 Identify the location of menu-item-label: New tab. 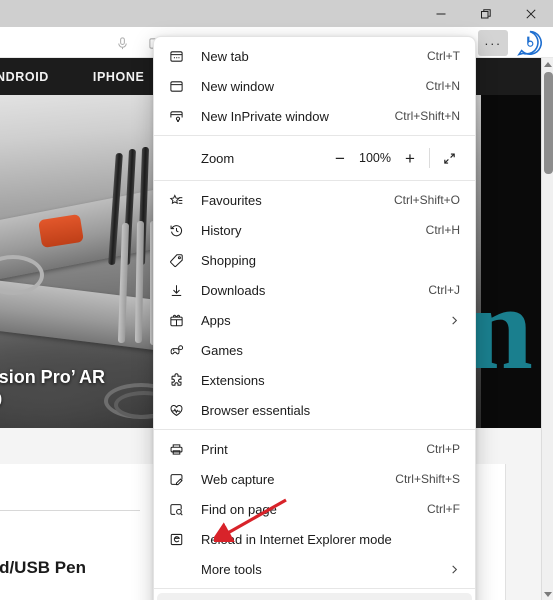
(225, 56).